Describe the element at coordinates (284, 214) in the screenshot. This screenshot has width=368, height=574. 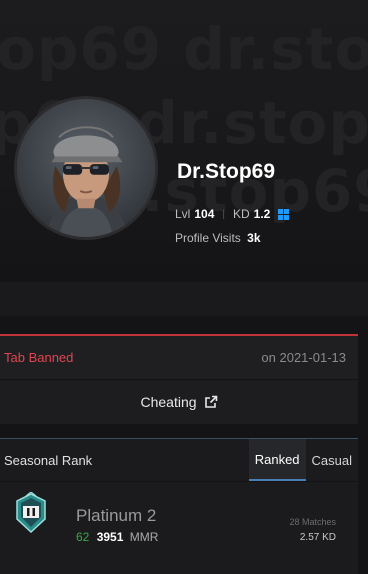
I see `windows-icon` at that location.